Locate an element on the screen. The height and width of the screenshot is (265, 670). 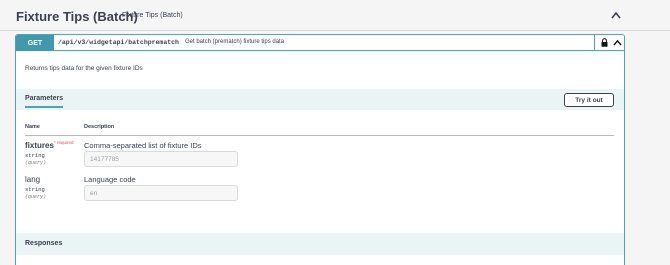
operation-summary-text: Get batch (prematch) fixture tips data is located at coordinates (235, 42).